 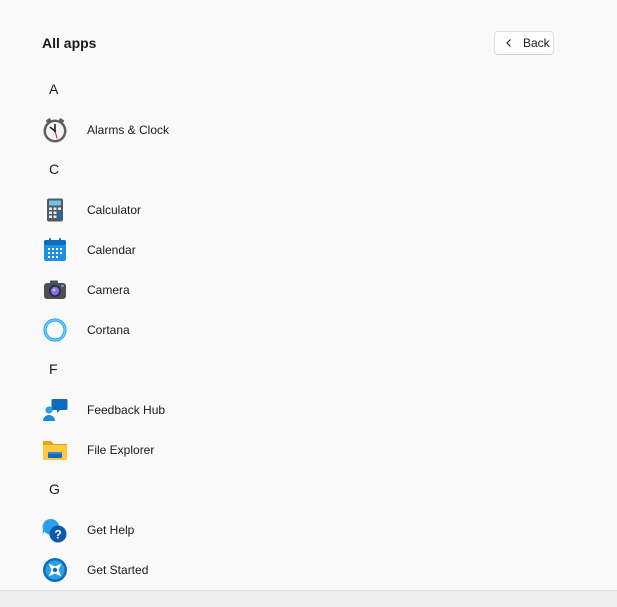 I want to click on group-letter: F, so click(x=53, y=369).